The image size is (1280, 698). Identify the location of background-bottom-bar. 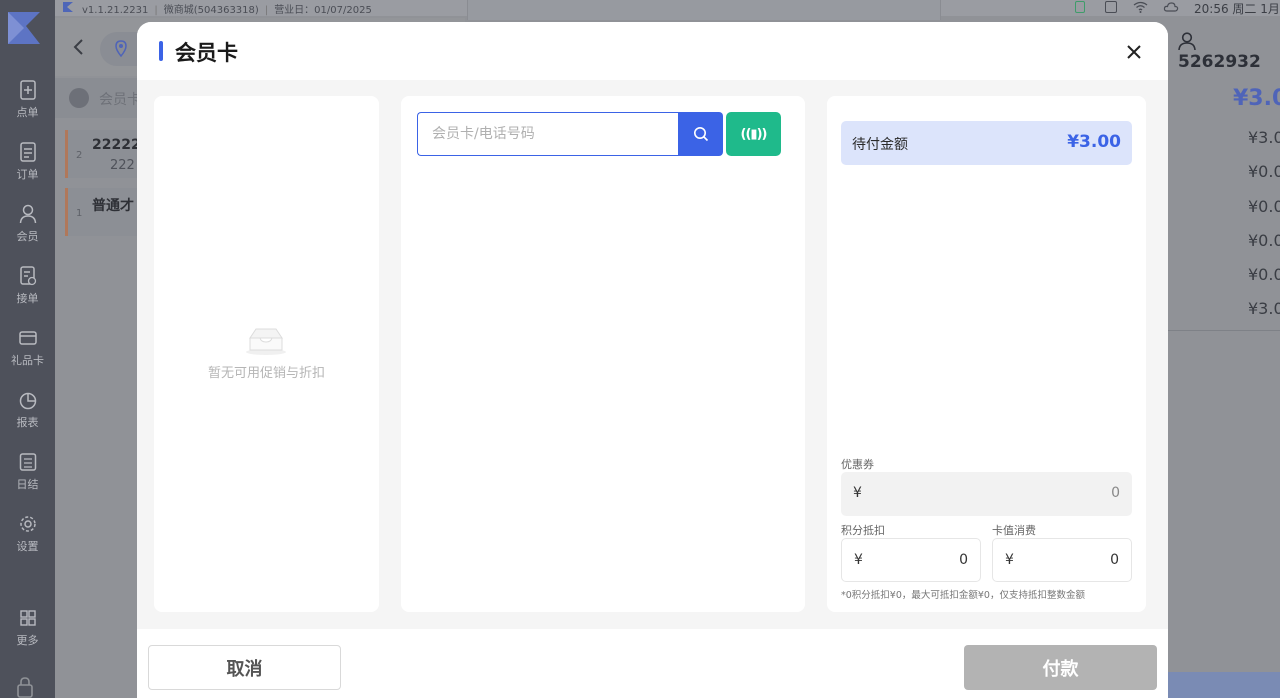
(1224, 685).